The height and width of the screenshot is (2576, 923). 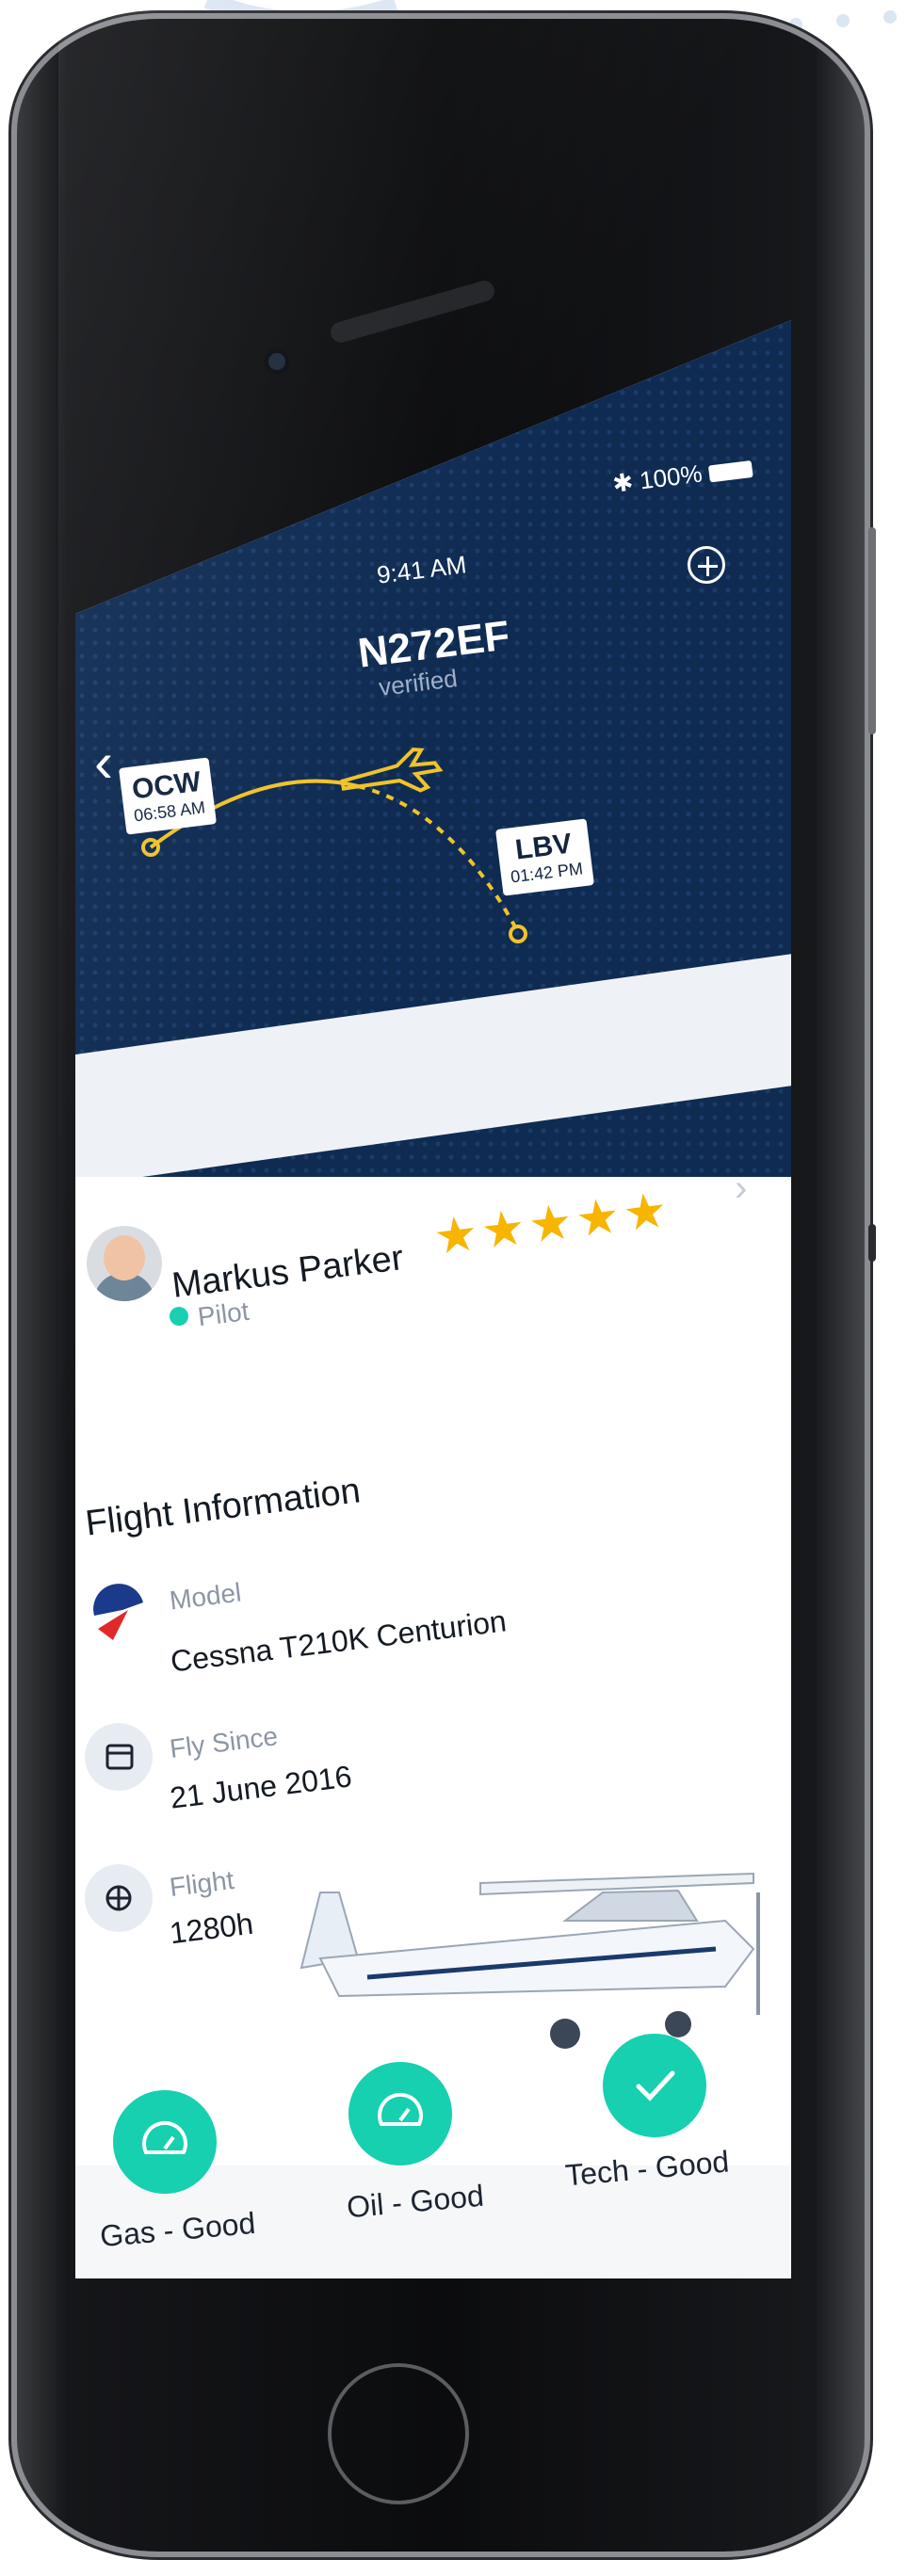 What do you see at coordinates (124, 1263) in the screenshot?
I see `avatar` at bounding box center [124, 1263].